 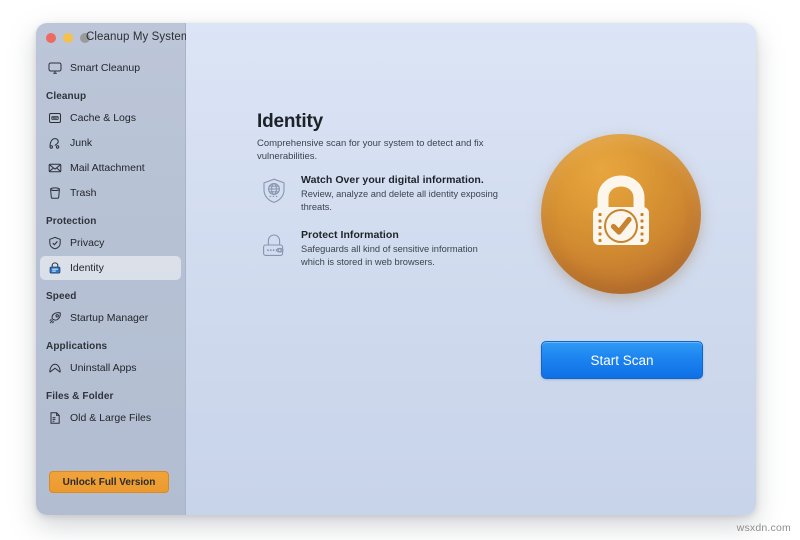 I want to click on sidebar-group-applications: Applications, so click(x=77, y=346).